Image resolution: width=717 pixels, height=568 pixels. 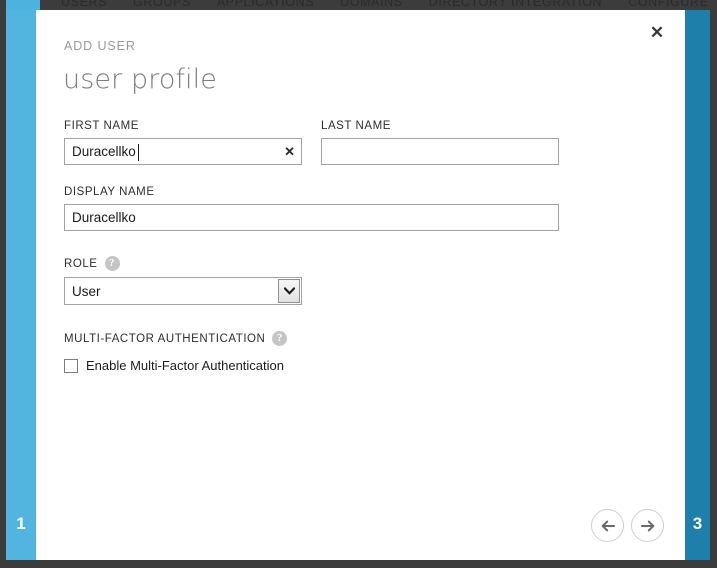 I want to click on role-label-text: ROLE, so click(x=81, y=263).